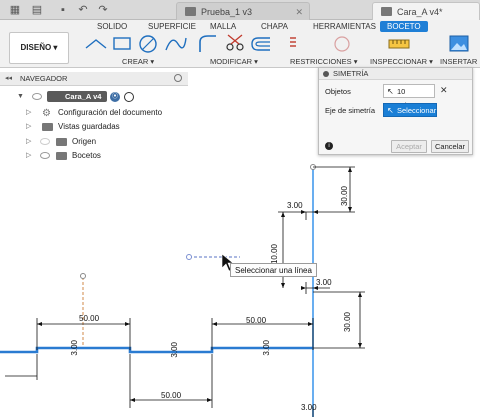  I want to click on document-tab-inactive: Prueba_1 v3 ✕, so click(243, 11).